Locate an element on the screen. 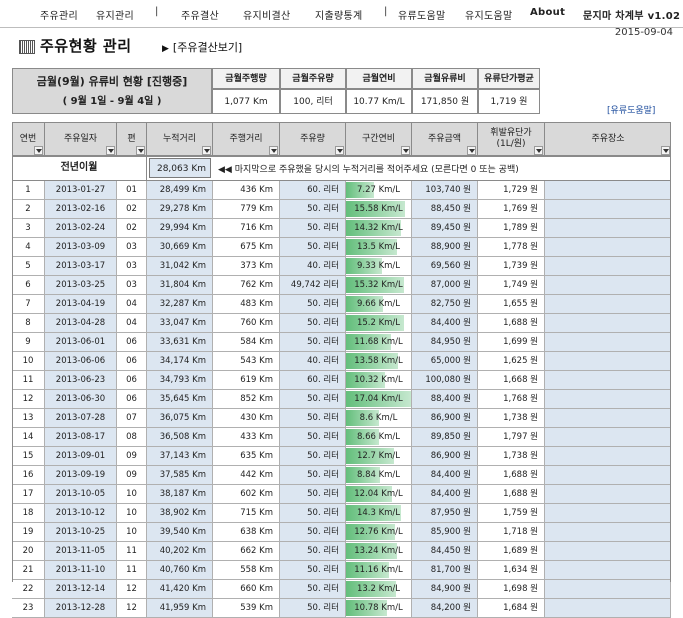  odometer-input: 36,075 Km is located at coordinates (180, 418).